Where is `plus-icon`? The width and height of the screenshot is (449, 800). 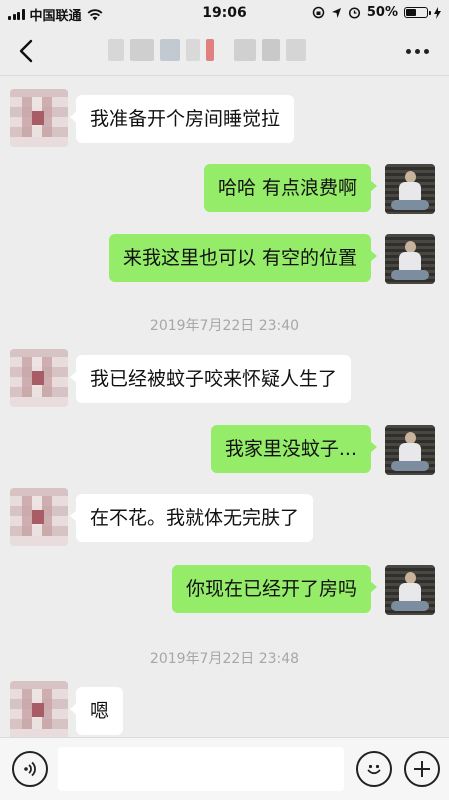
plus-icon is located at coordinates (422, 769).